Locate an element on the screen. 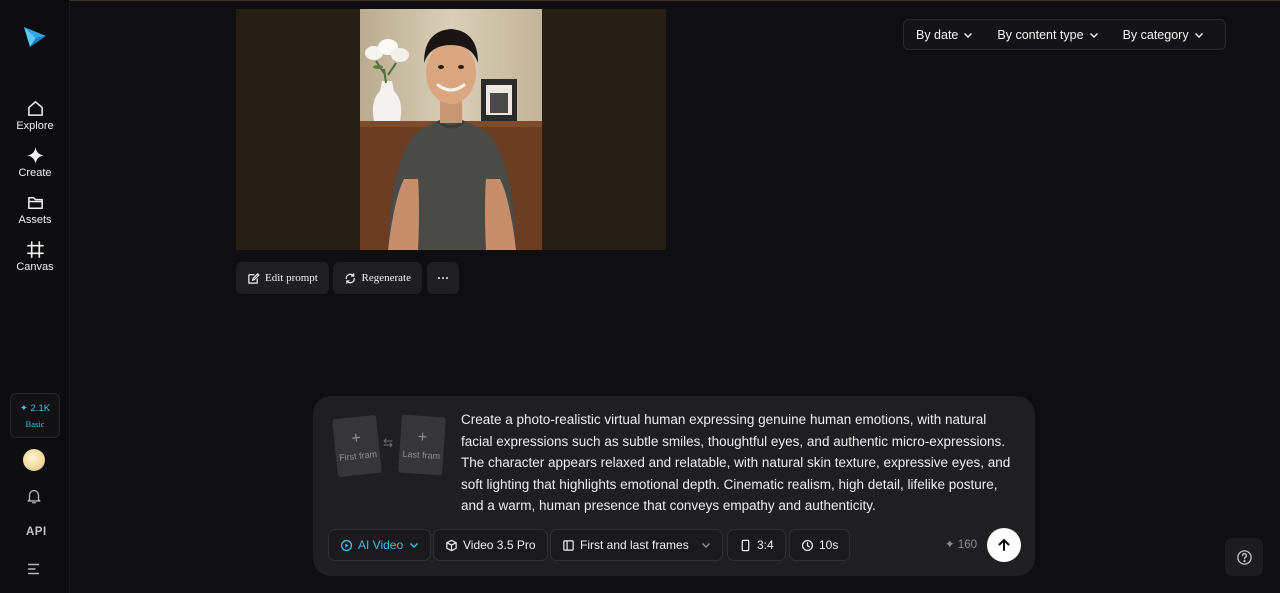 This screenshot has height=593, width=1280. mode-label: AI Video is located at coordinates (381, 545).